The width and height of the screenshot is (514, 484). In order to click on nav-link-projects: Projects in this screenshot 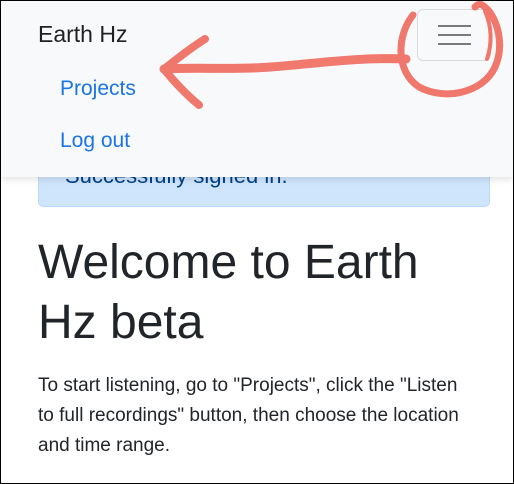, I will do `click(98, 89)`.